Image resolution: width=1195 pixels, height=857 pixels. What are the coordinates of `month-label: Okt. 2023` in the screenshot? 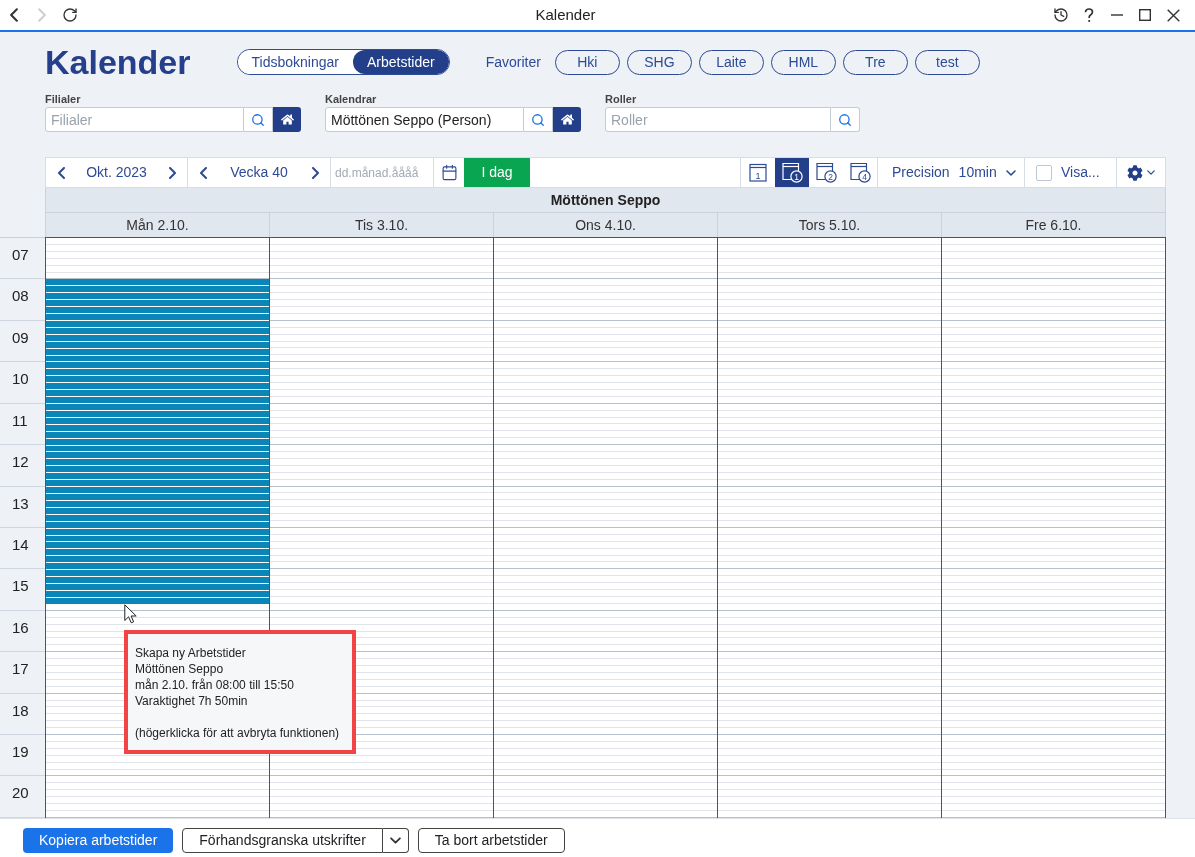 It's located at (116, 172).